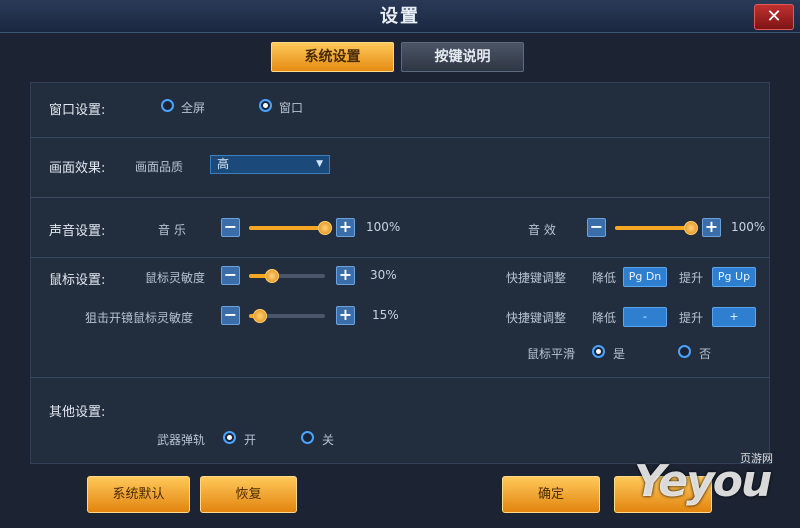  I want to click on close-button: ✕, so click(774, 17).